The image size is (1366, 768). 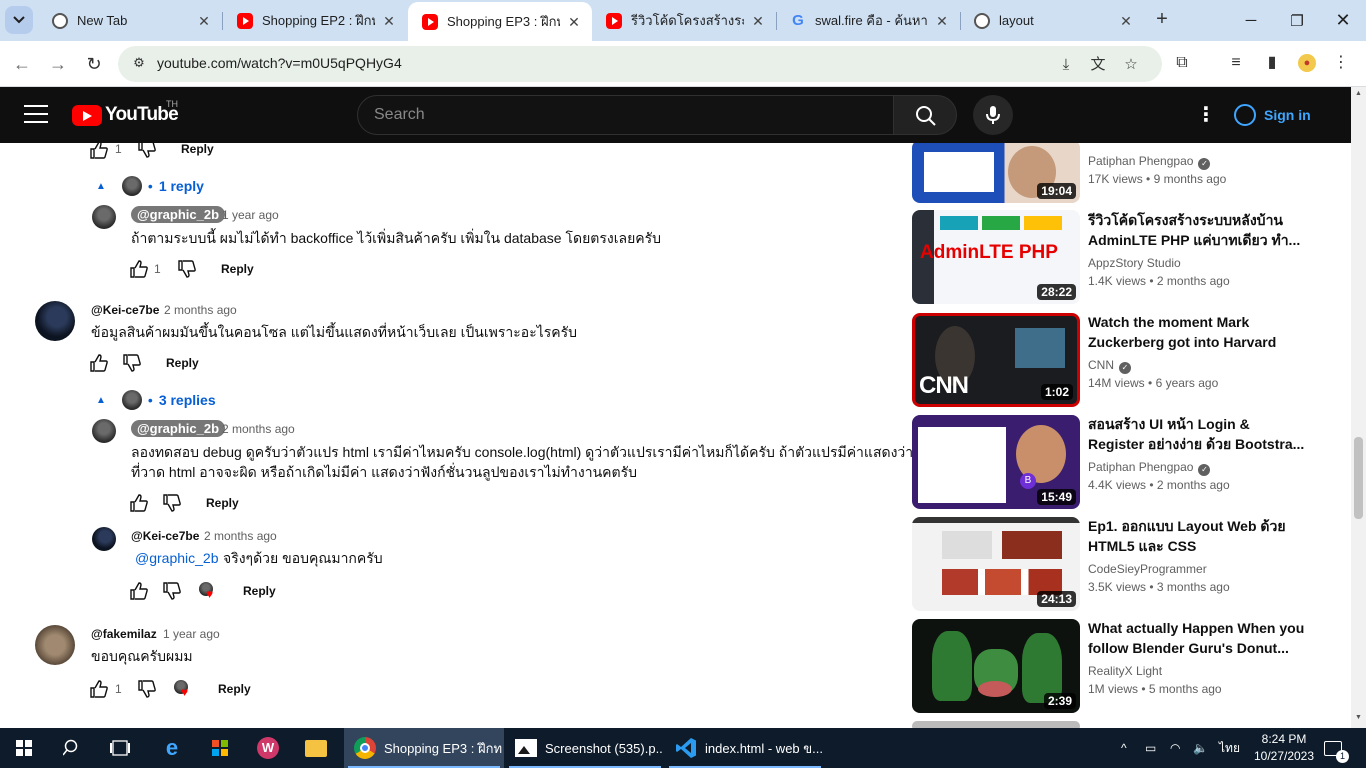 I want to click on restore-button: ❐, so click(x=1297, y=20).